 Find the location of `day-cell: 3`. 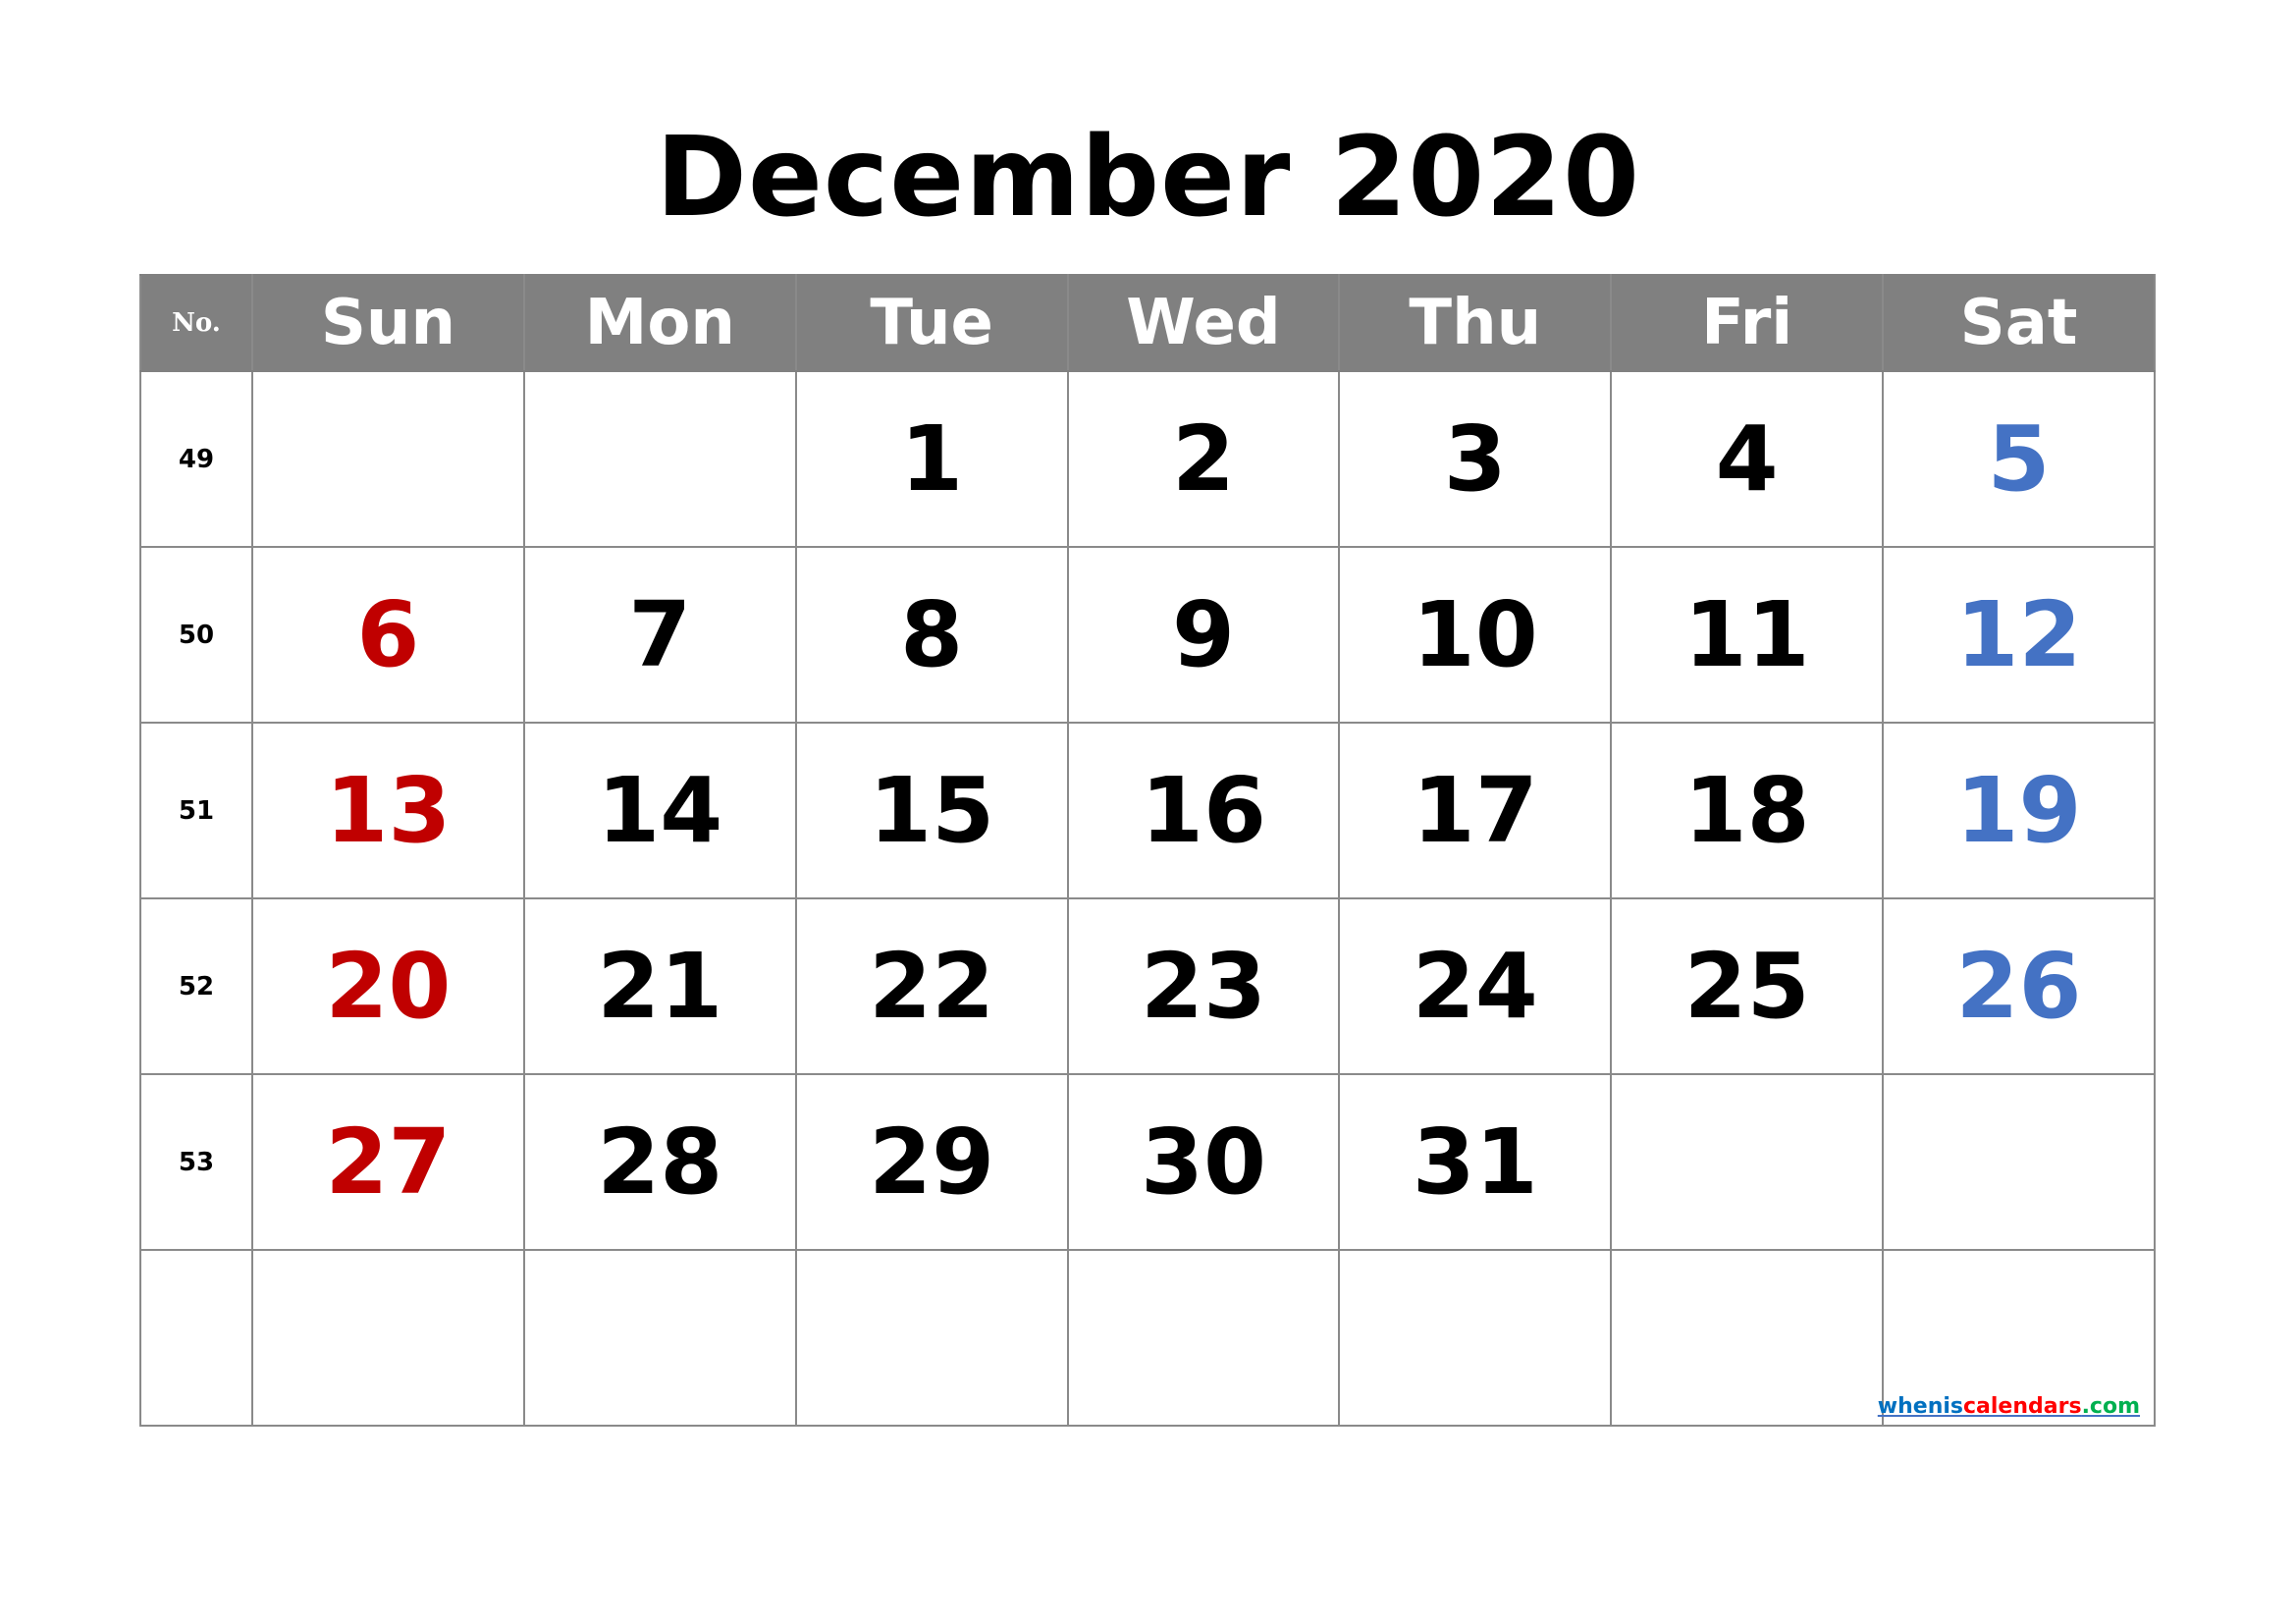

day-cell: 3 is located at coordinates (1475, 459).